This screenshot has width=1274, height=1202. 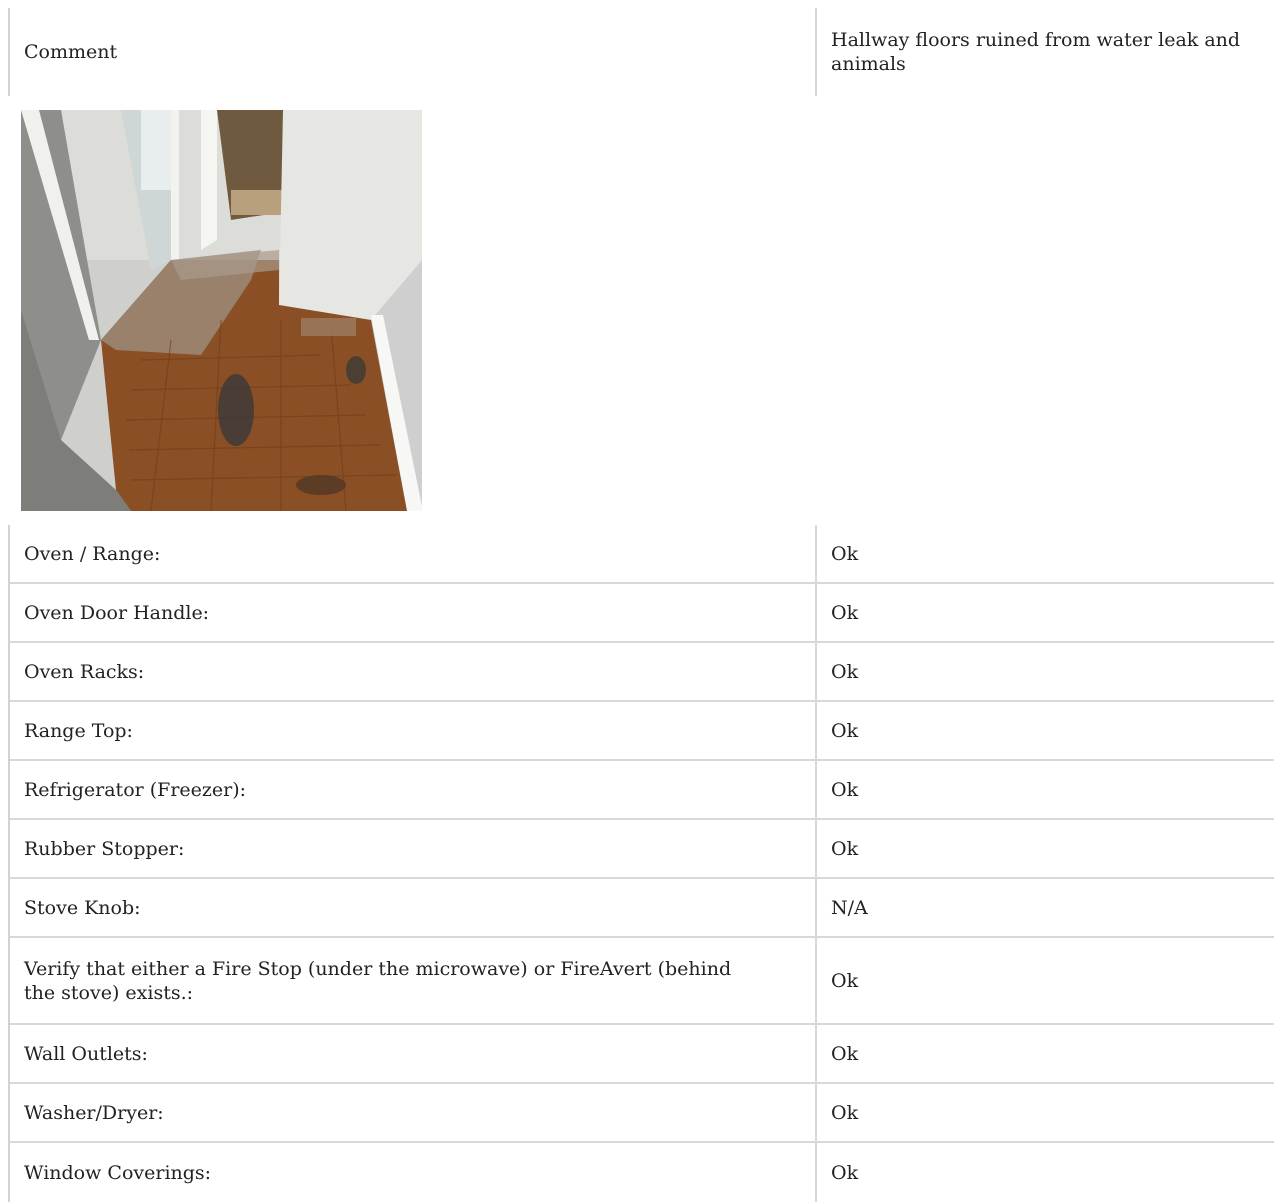 I want to click on item-label: Window Coverings:, so click(x=413, y=1172).